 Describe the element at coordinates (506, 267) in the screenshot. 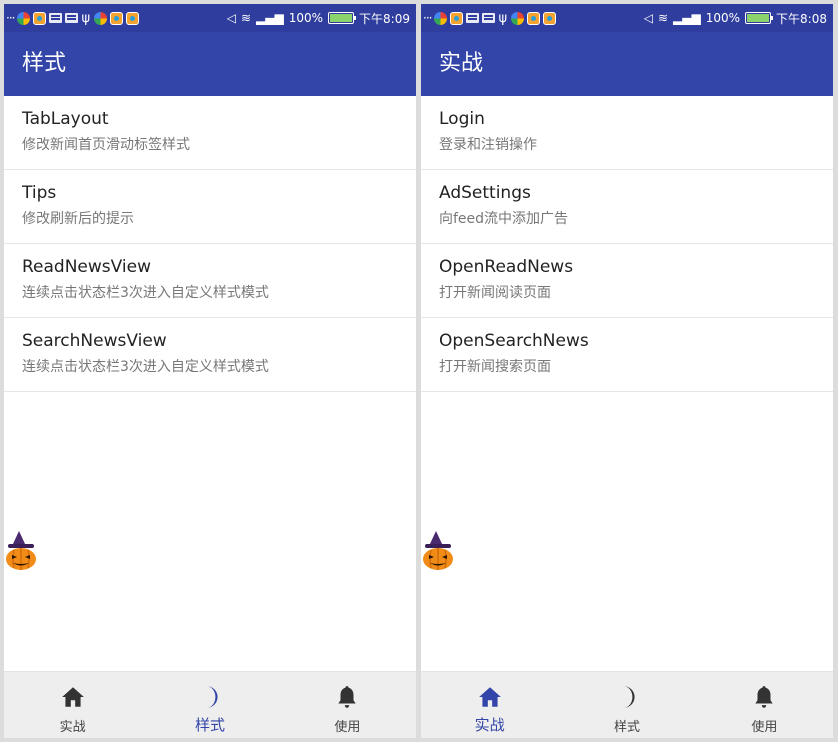

I see `list-item-title: OpenReadNews` at that location.